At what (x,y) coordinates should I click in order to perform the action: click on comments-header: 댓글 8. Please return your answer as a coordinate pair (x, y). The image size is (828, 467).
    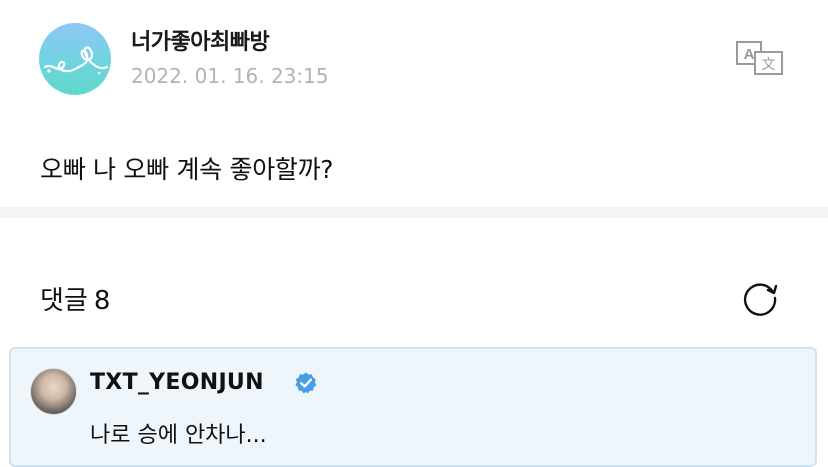
    Looking at the image, I should click on (75, 298).